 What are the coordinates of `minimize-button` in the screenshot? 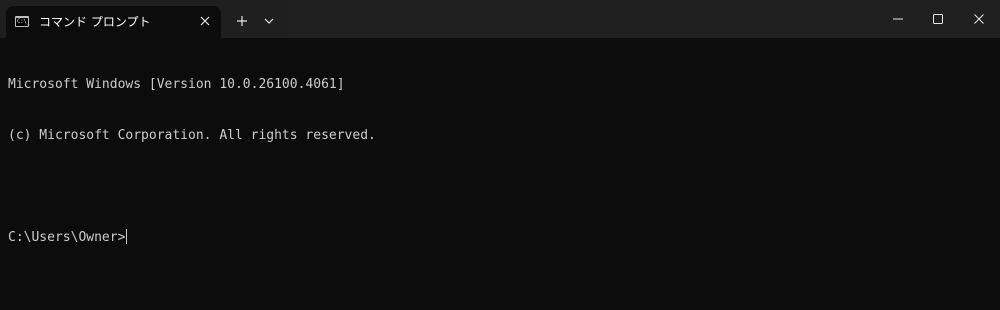 It's located at (898, 19).